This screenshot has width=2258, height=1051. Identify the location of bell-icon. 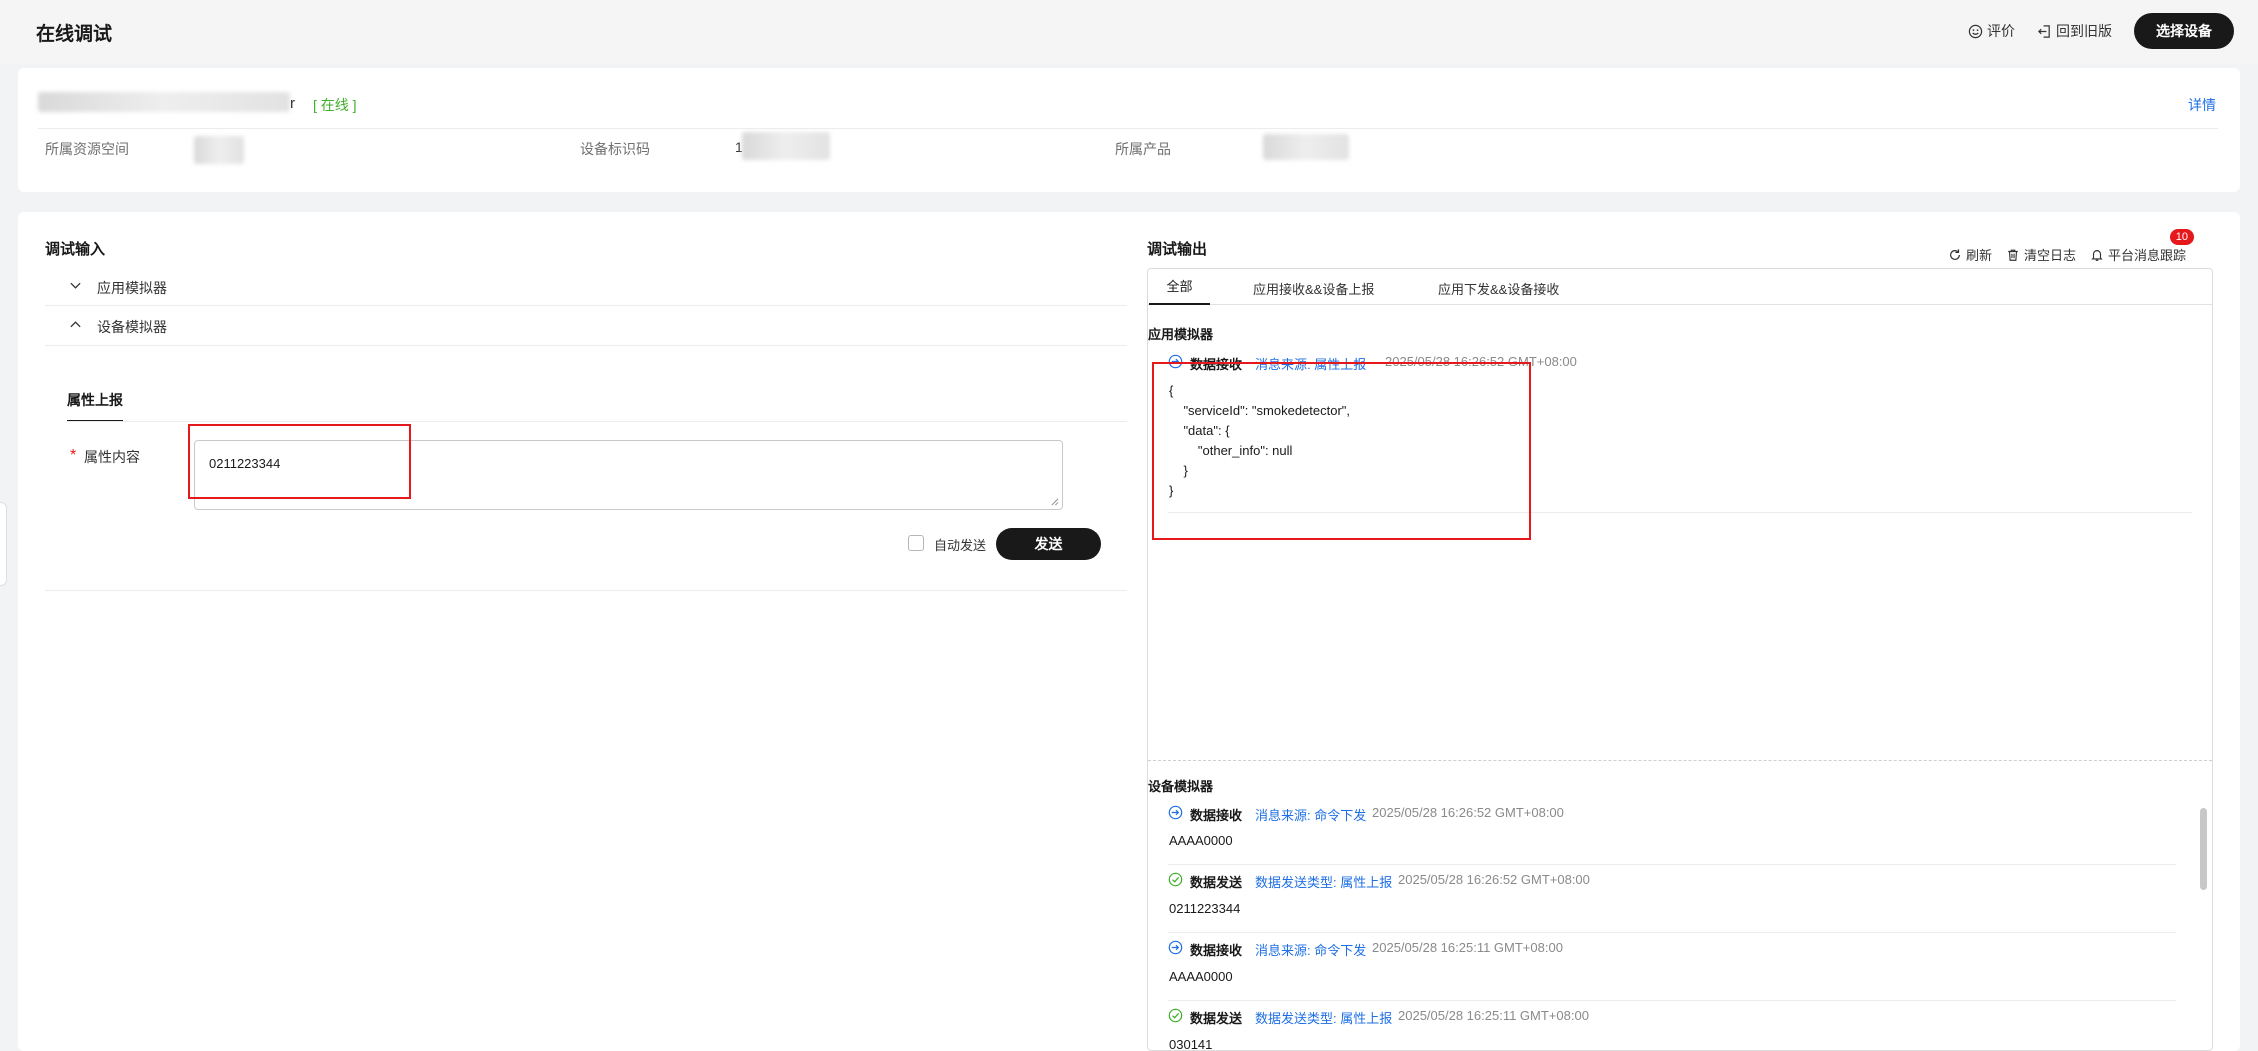
(2097, 255).